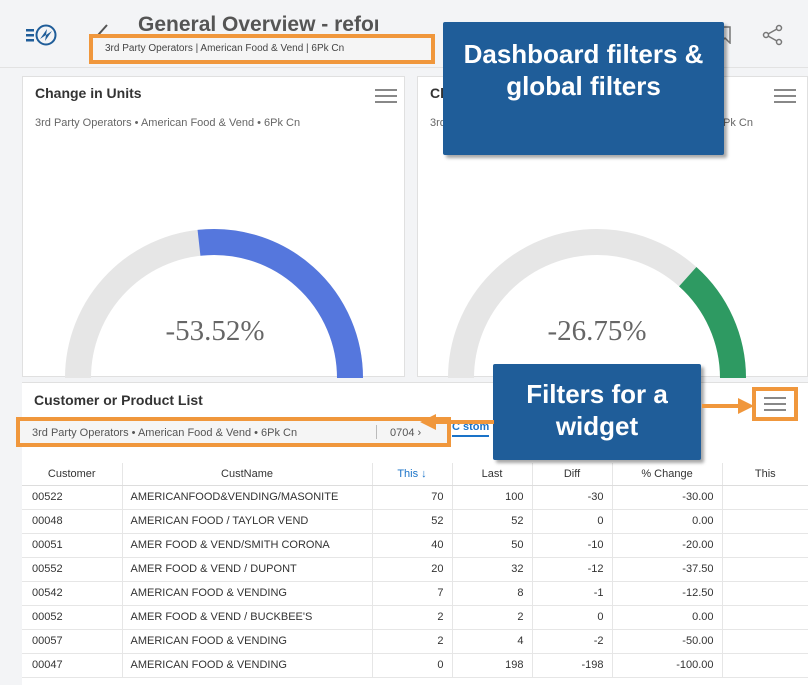 The height and width of the screenshot is (685, 808). What do you see at coordinates (72, 617) in the screenshot?
I see `table-cell: 00052` at bounding box center [72, 617].